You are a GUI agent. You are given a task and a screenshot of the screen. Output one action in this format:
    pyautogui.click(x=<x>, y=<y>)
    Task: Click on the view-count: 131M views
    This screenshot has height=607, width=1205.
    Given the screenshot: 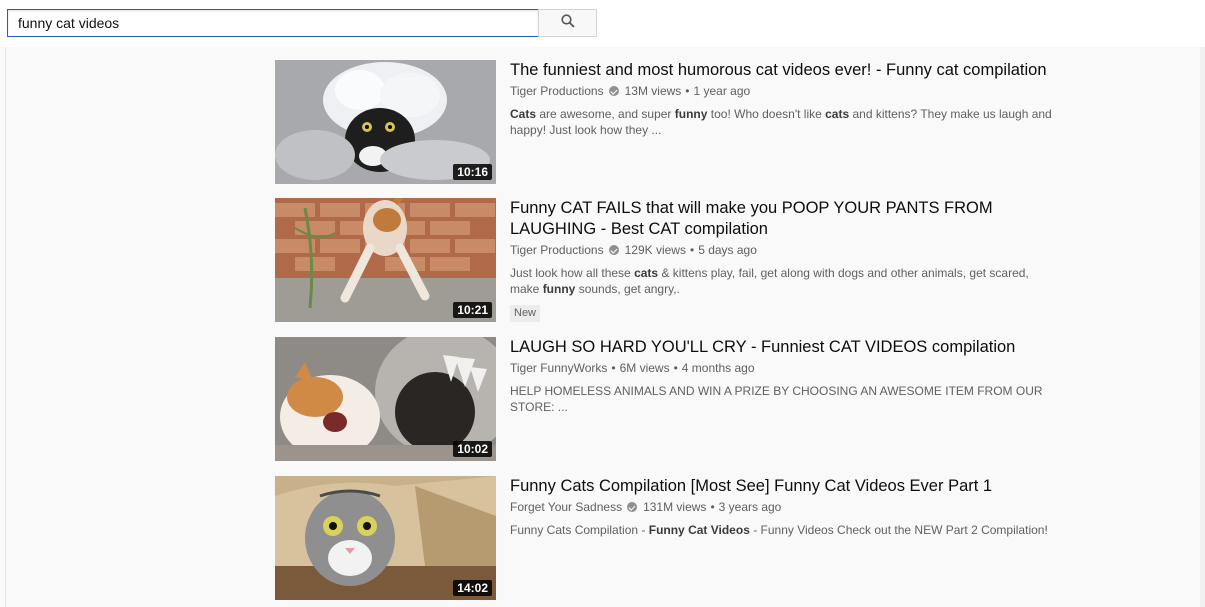 What is the action you would take?
    pyautogui.click(x=675, y=507)
    